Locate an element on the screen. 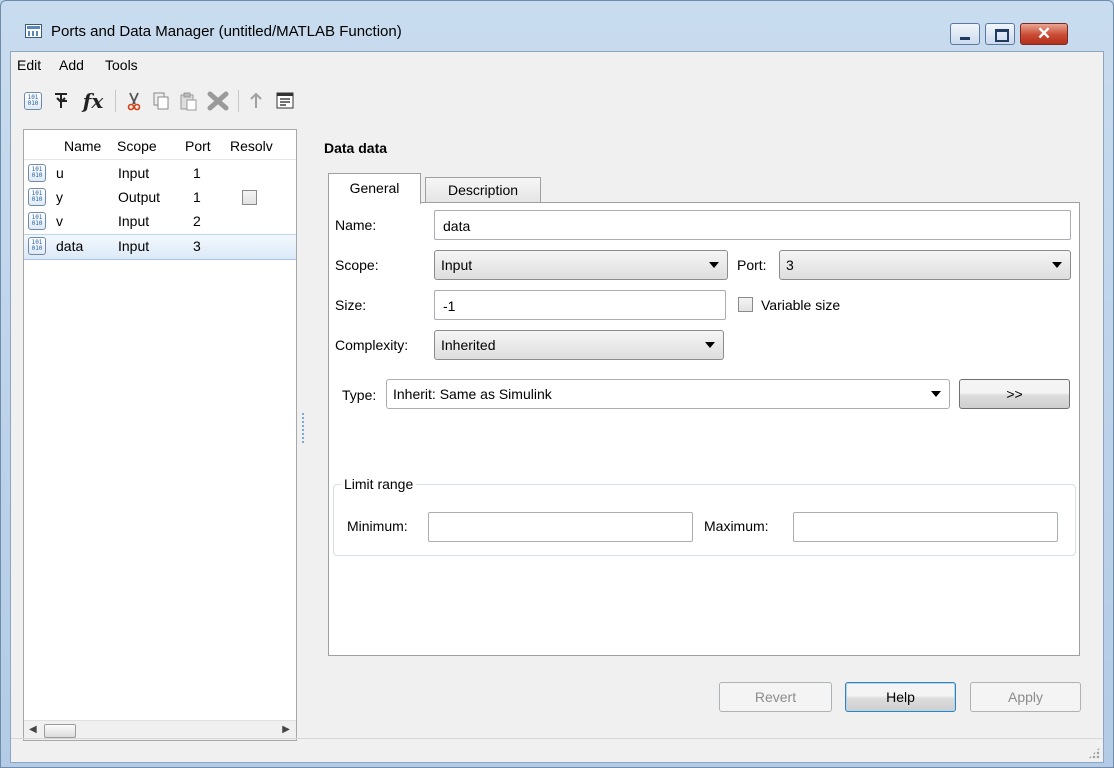 This screenshot has height=768, width=1114. cut-icon is located at coordinates (134, 101).